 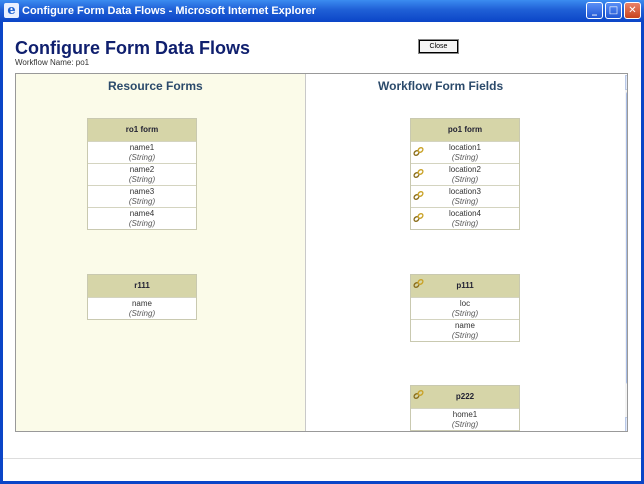 What do you see at coordinates (626, 424) in the screenshot?
I see `scroll-down-button: ▼` at bounding box center [626, 424].